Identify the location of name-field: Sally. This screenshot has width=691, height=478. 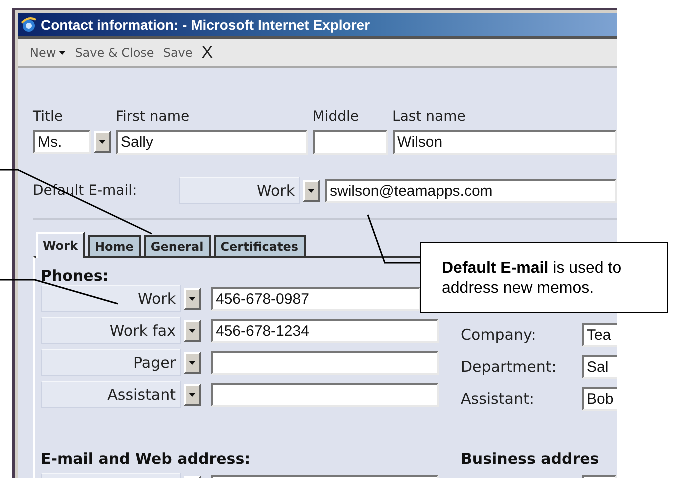
(212, 142).